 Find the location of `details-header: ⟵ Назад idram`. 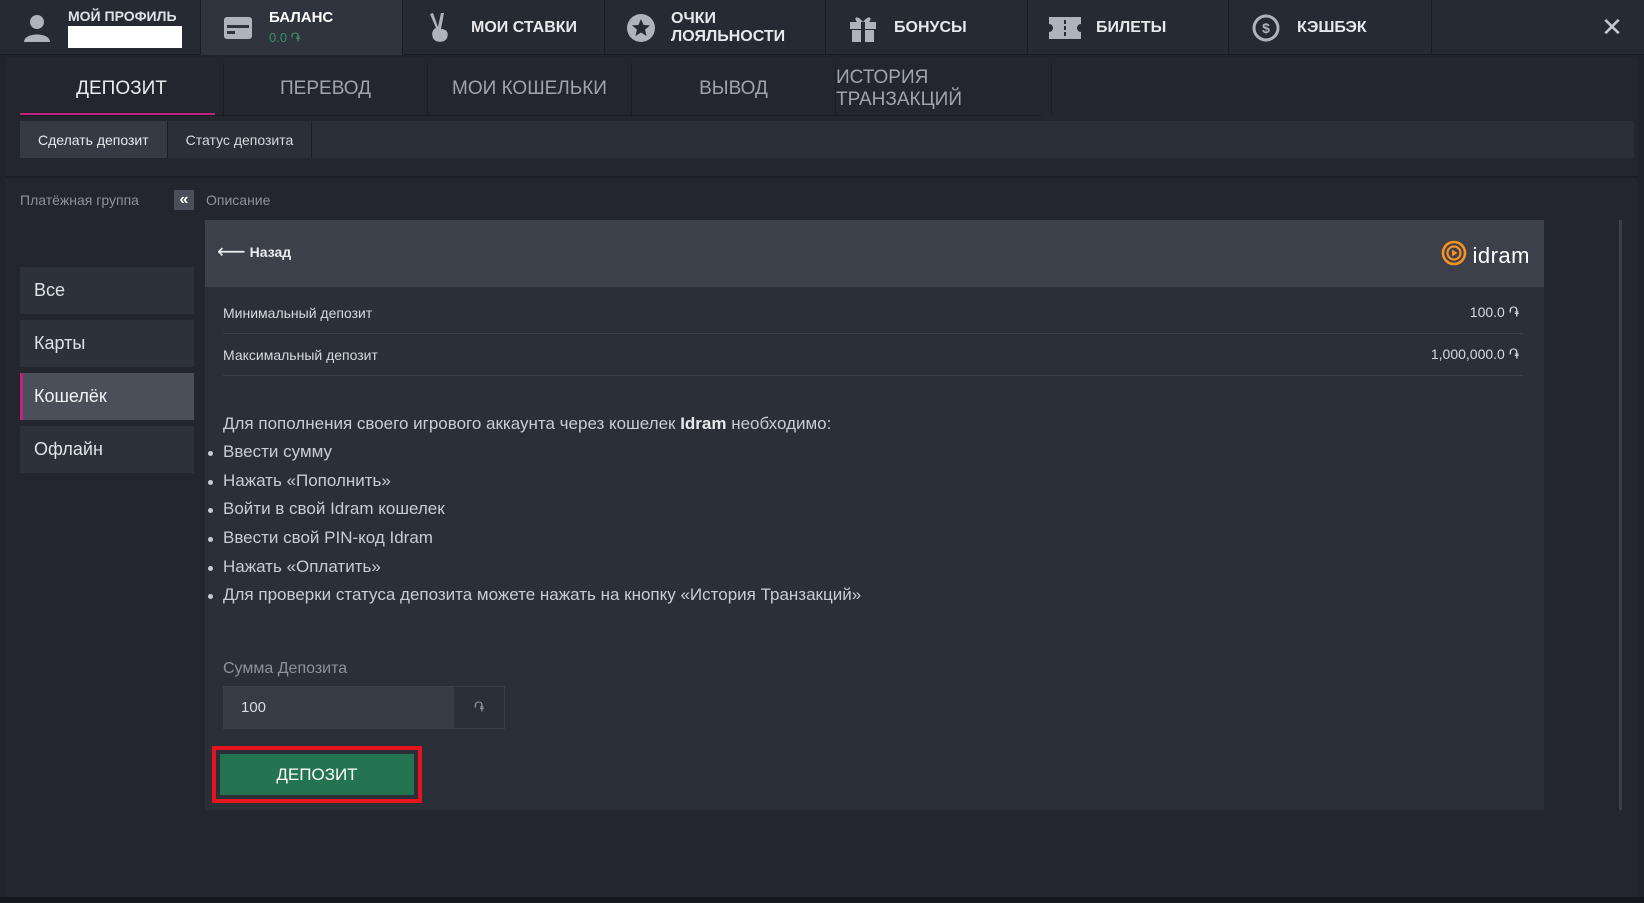

details-header: ⟵ Назад idram is located at coordinates (874, 253).